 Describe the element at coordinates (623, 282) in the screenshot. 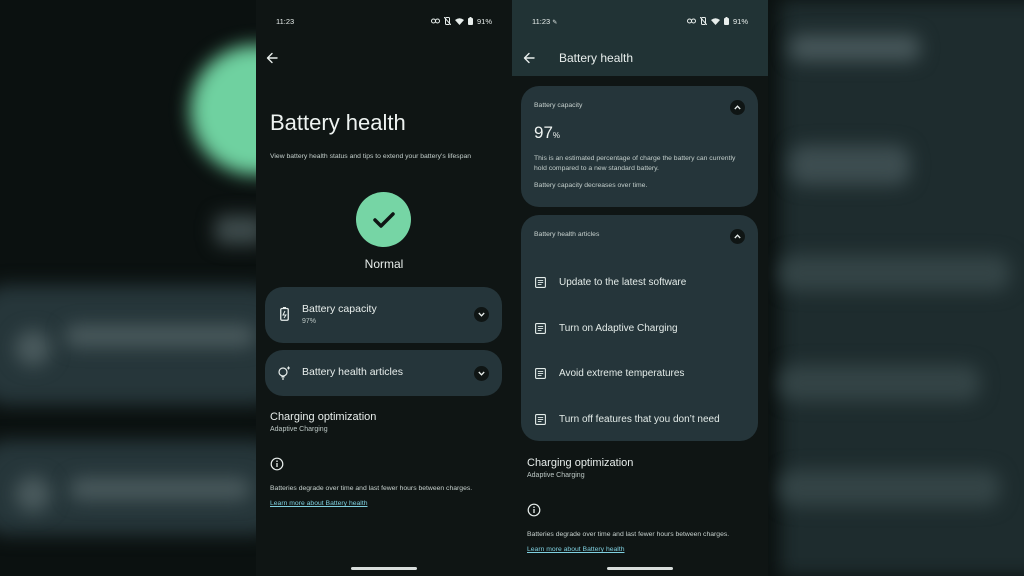

I see `article-label: Update to the latest software` at that location.